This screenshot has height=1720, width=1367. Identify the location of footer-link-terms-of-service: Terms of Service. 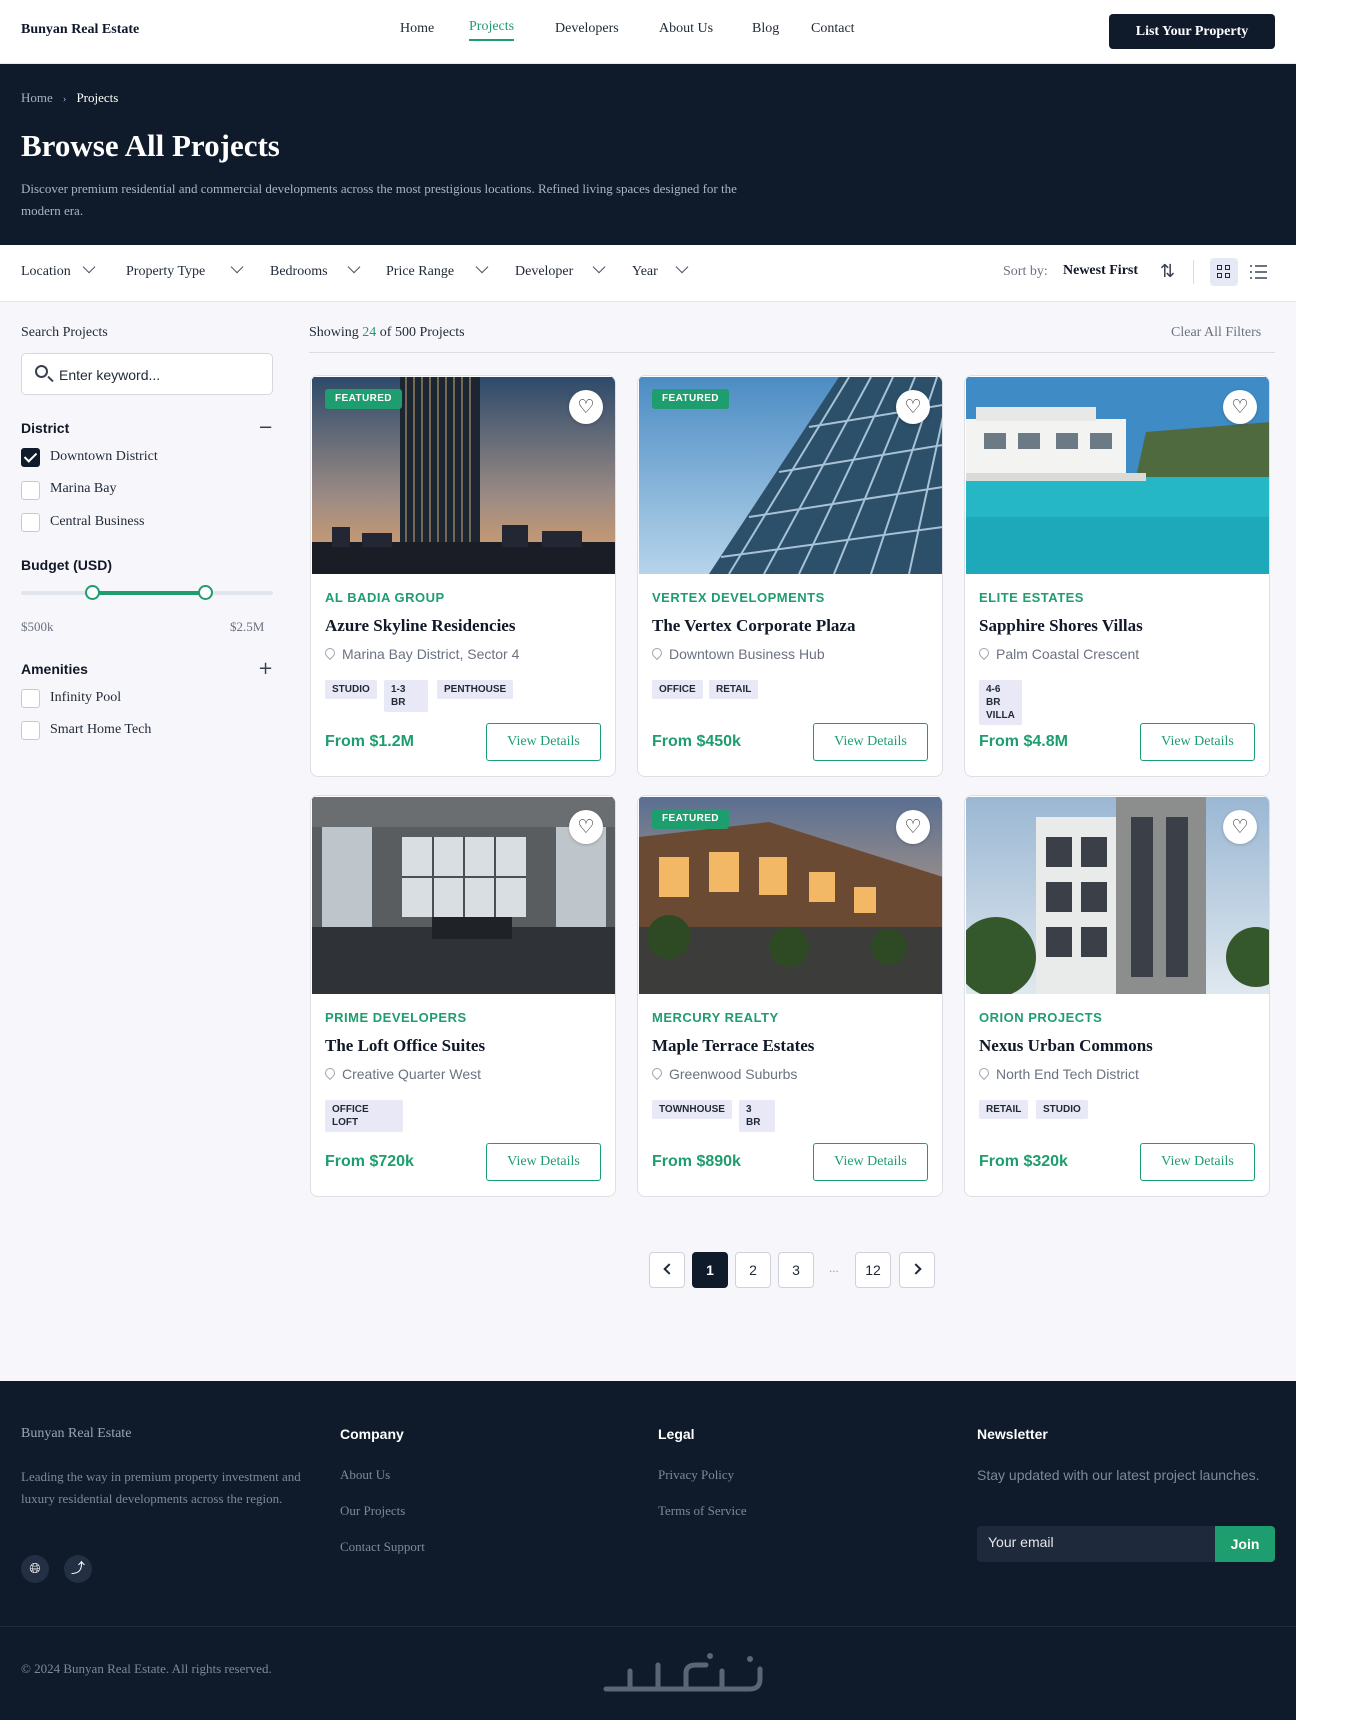
(702, 1511).